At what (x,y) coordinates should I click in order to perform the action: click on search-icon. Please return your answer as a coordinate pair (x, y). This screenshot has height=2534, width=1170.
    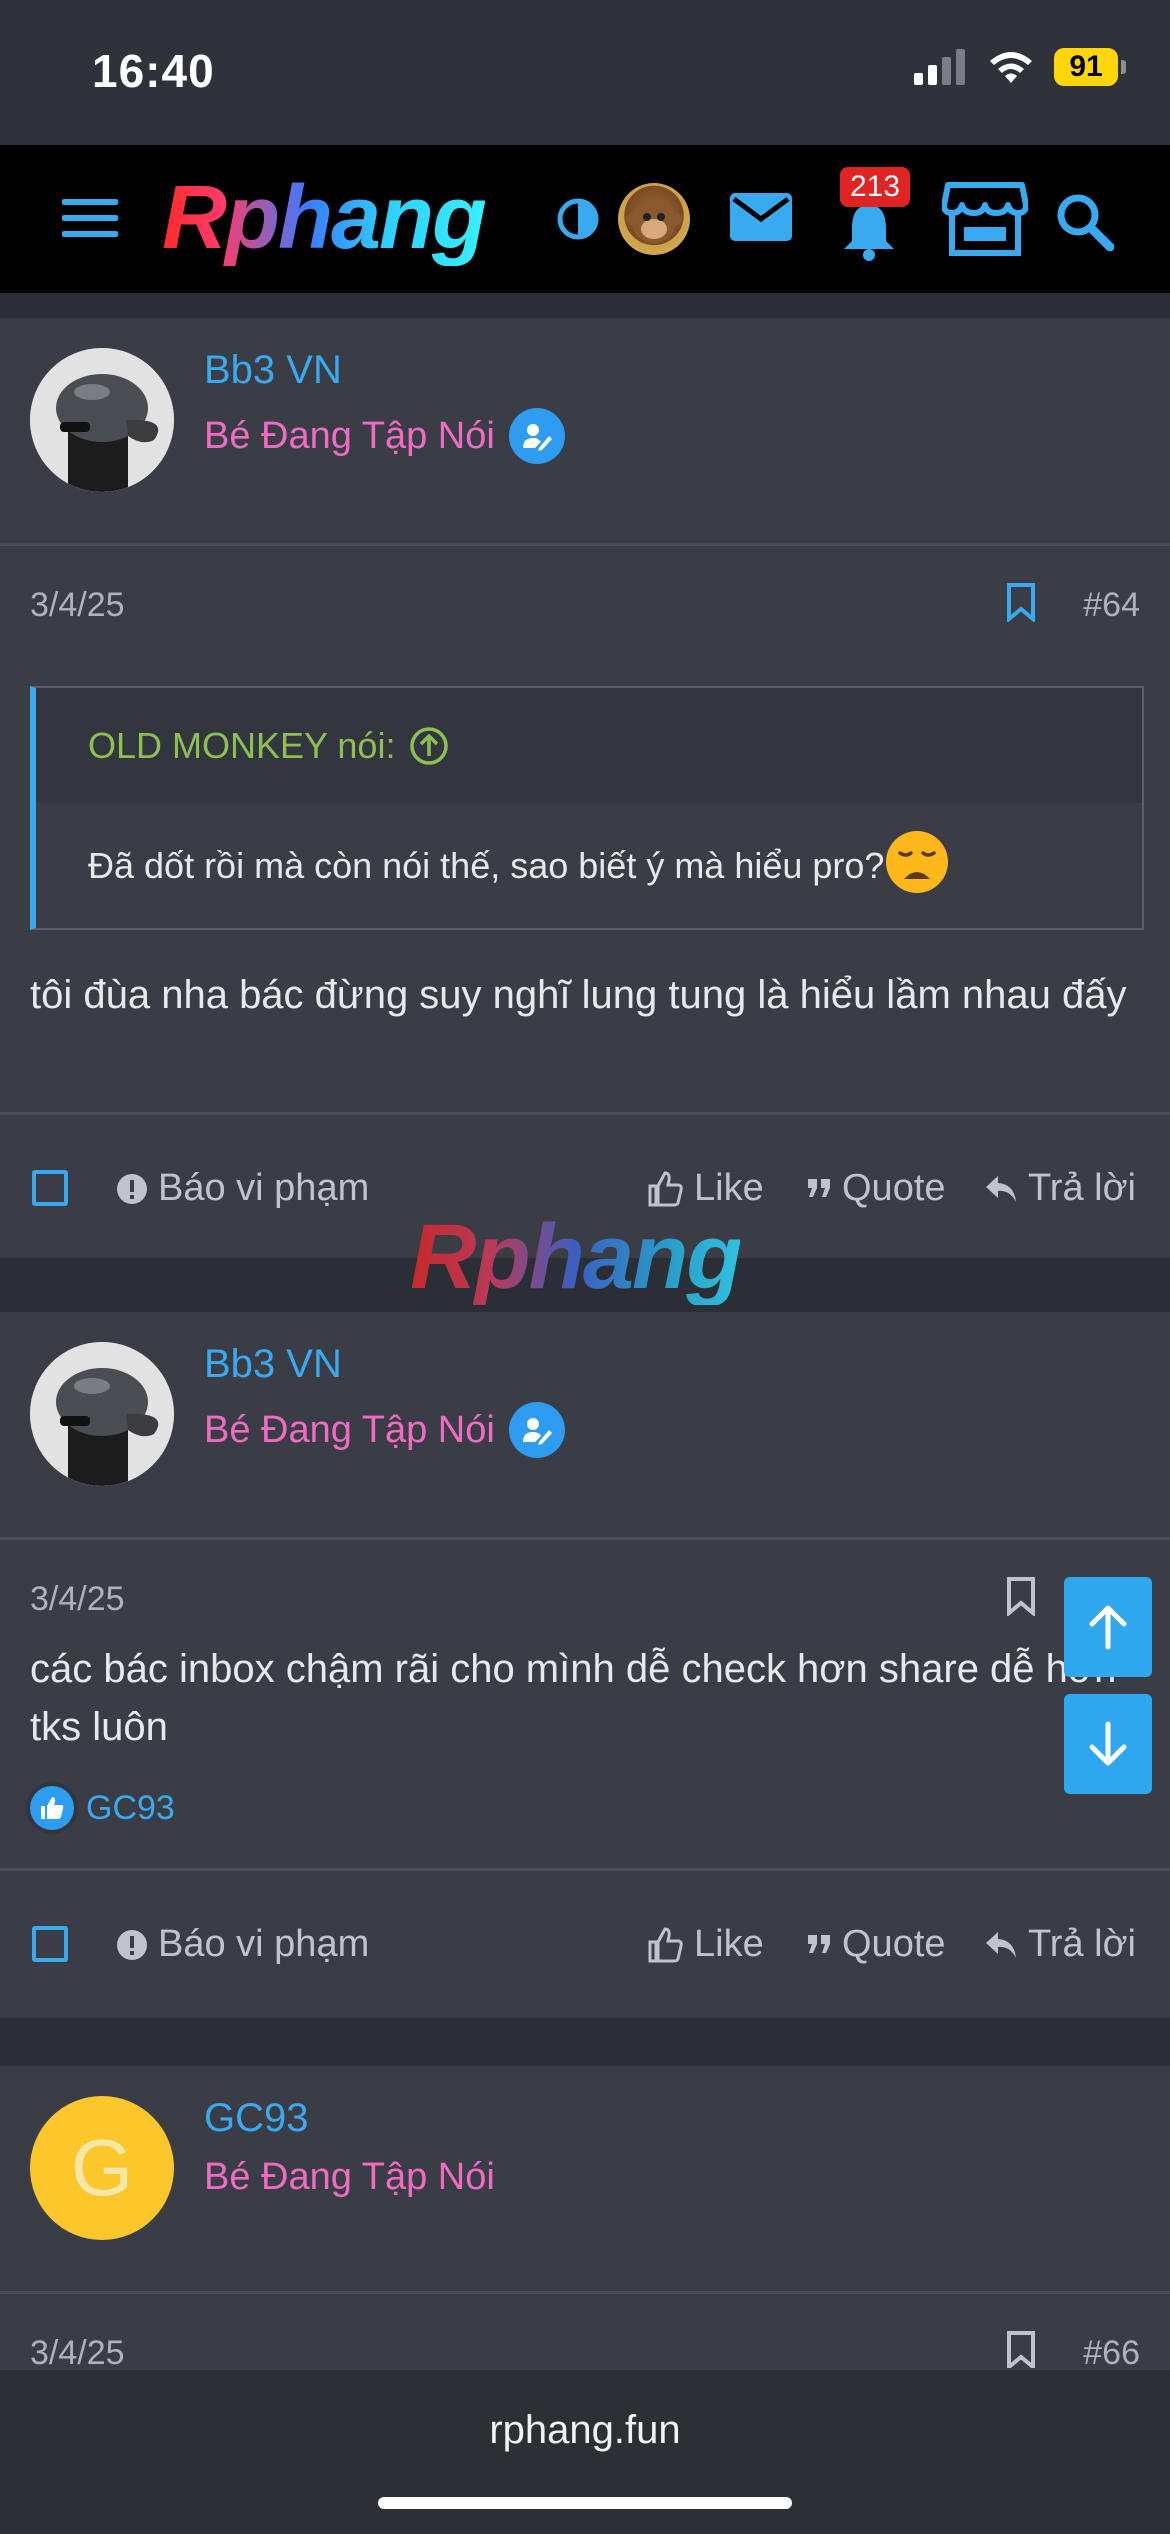
    Looking at the image, I should click on (1085, 222).